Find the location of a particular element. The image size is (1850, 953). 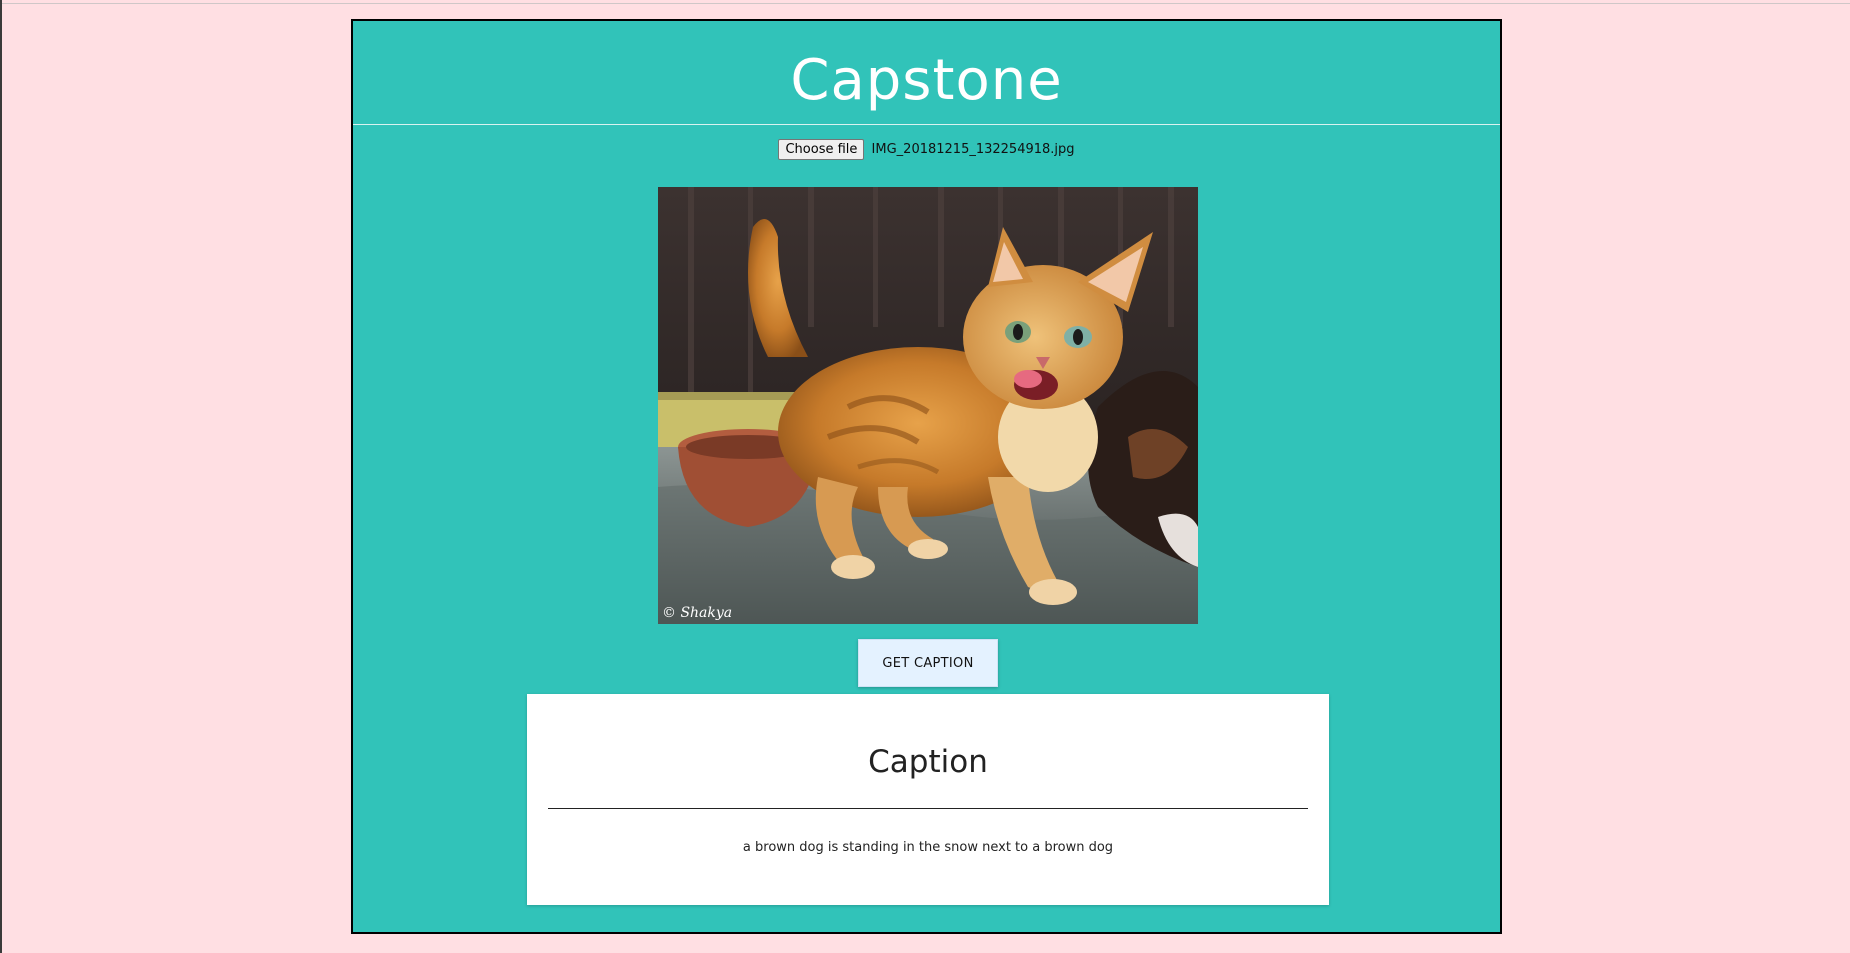

file-upload: Choose file IMG_20181215_132254918.jpg is located at coordinates (926, 149).